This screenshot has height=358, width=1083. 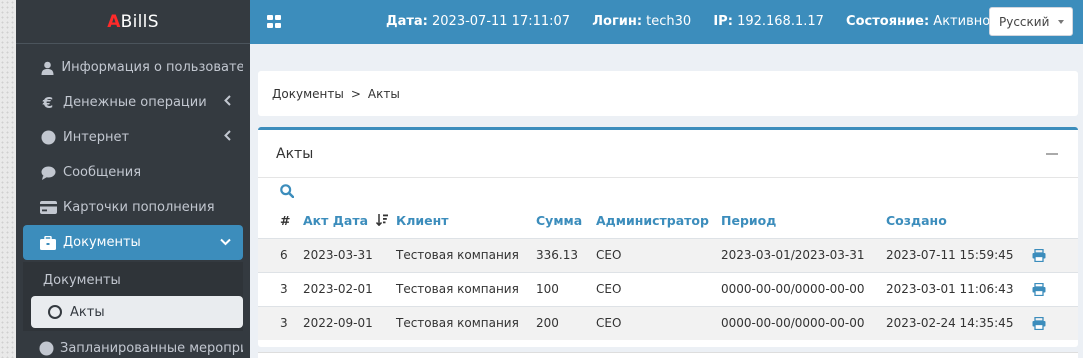 I want to click on sidebar-item-user-info: Информация о пользователе, so click(x=133, y=67).